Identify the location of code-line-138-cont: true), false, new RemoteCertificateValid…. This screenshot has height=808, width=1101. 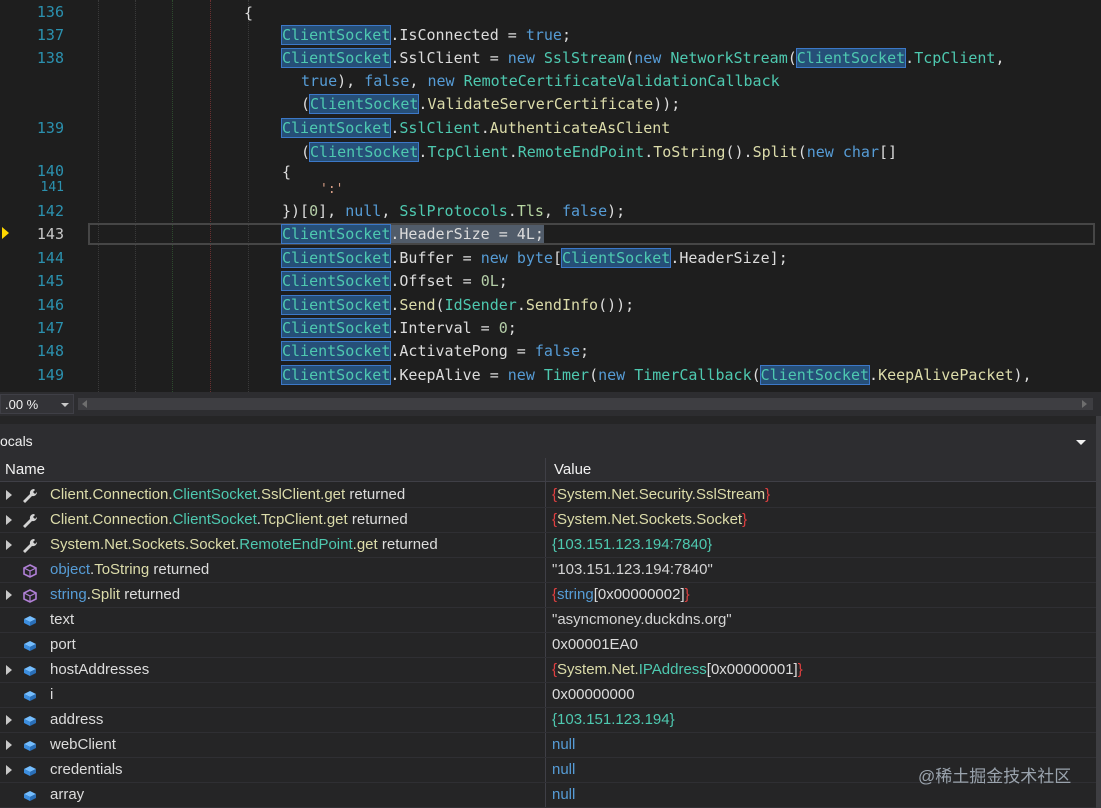
(540, 81).